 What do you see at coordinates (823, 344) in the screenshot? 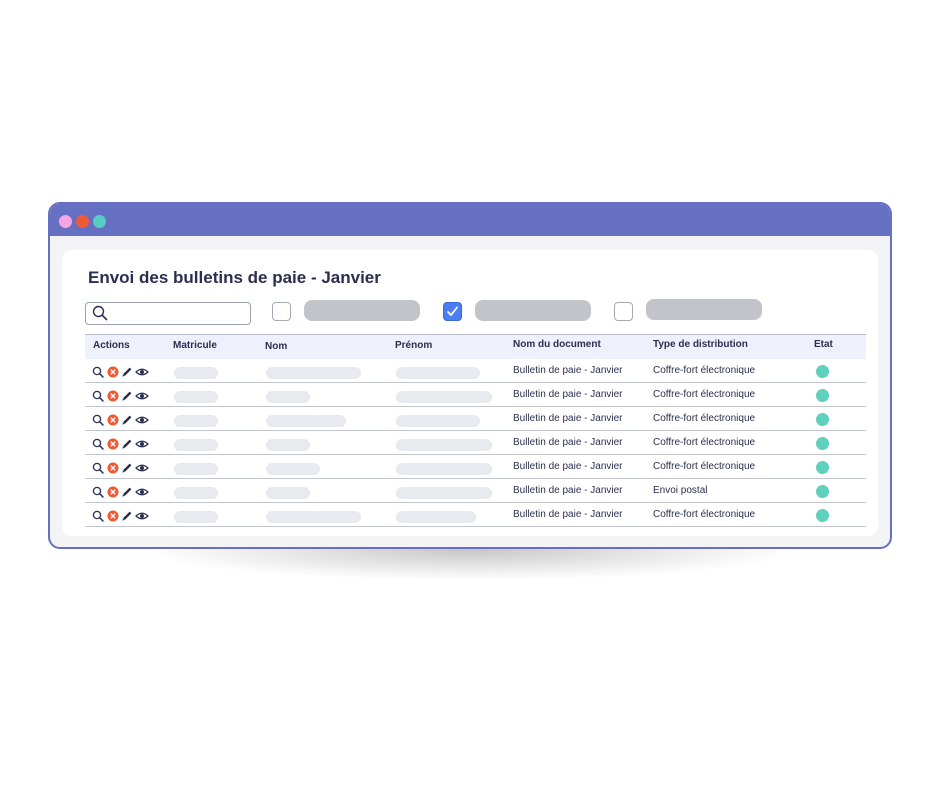
I see `col-etat: Etat` at bounding box center [823, 344].